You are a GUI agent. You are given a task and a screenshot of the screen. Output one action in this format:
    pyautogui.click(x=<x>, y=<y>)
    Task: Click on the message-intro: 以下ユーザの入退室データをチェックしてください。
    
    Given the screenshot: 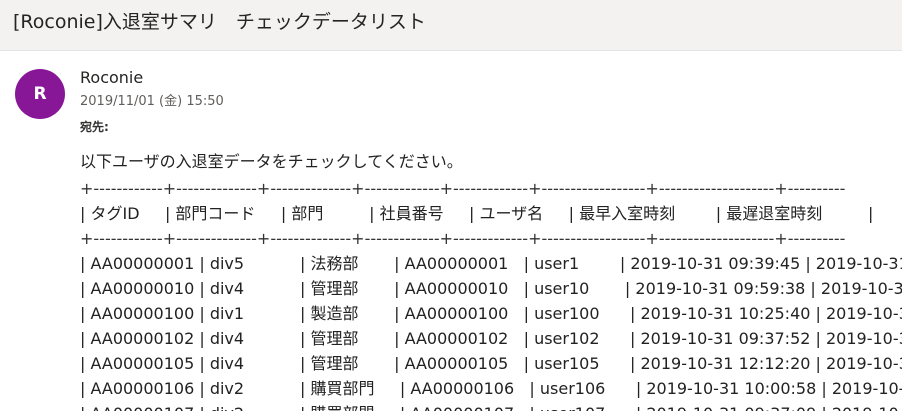 What is the action you would take?
    pyautogui.click(x=271, y=161)
    